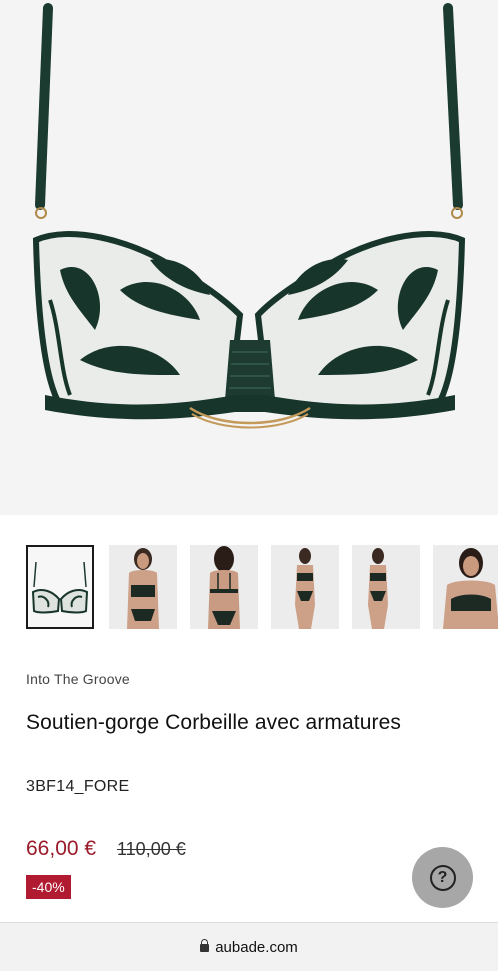  I want to click on thumbnail-model-front, so click(143, 587).